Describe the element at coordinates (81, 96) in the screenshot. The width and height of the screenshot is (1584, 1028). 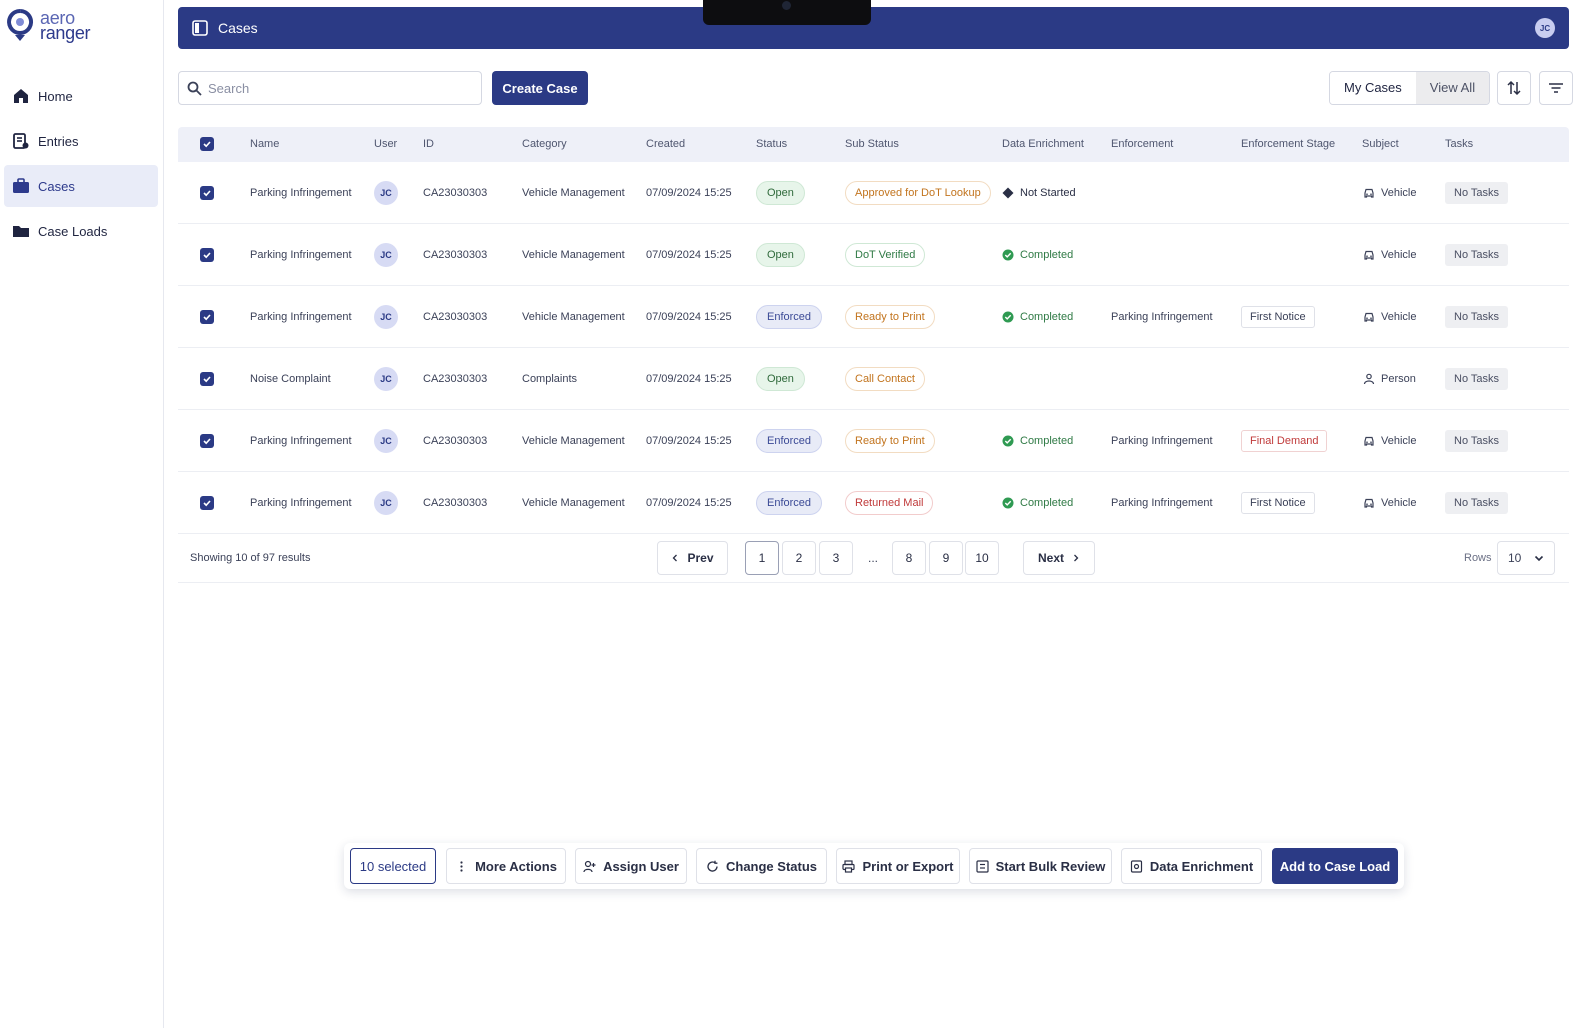
I see `sidebar-item-home: Home` at that location.